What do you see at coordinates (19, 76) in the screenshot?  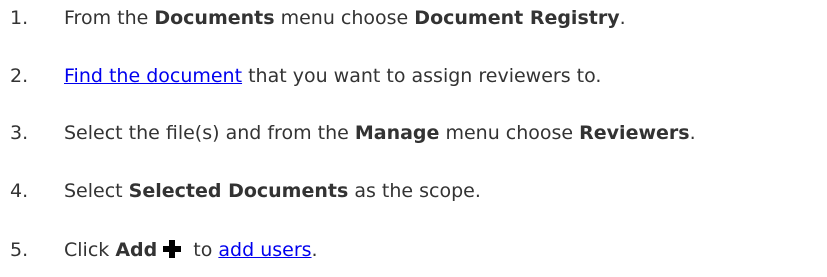 I see `step-number: 2.` at bounding box center [19, 76].